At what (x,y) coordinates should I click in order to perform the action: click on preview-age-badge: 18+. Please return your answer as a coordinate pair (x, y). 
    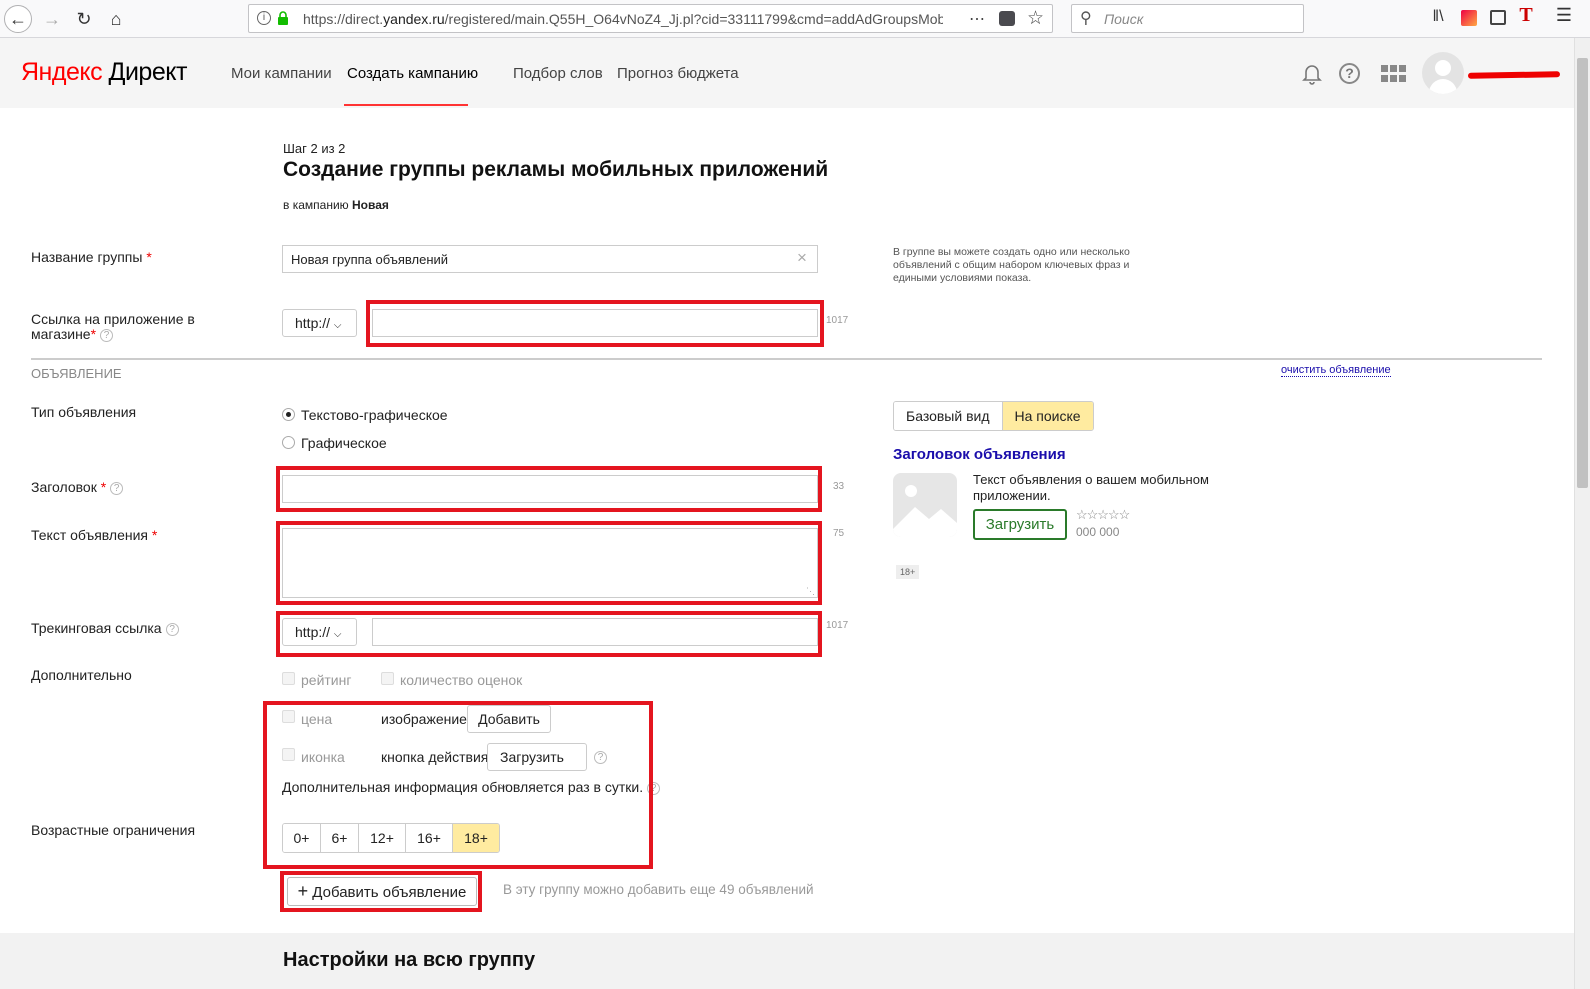
    Looking at the image, I should click on (908, 572).